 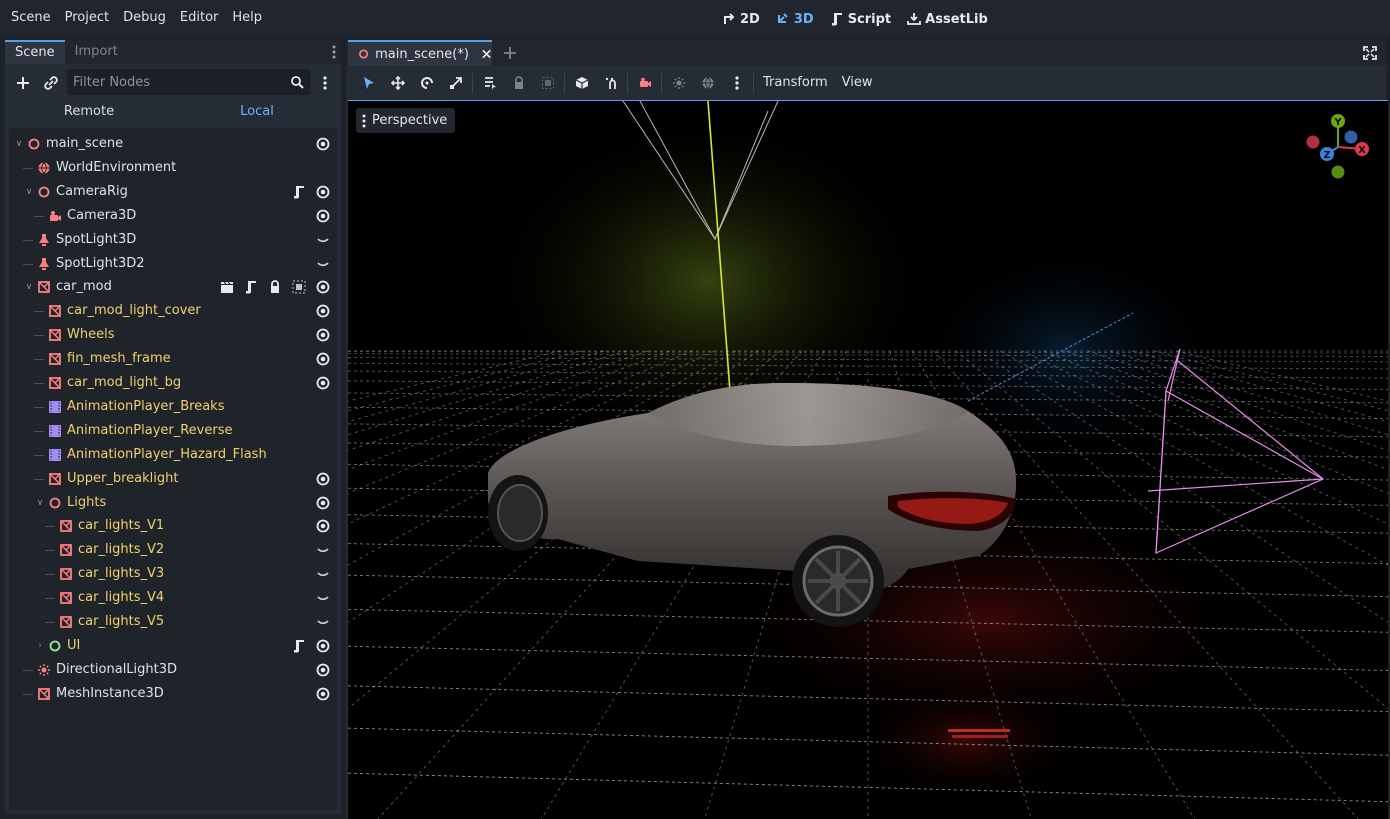 I want to click on tree-row-upper-breaklight: Upper_breaklight, so click(x=173, y=479).